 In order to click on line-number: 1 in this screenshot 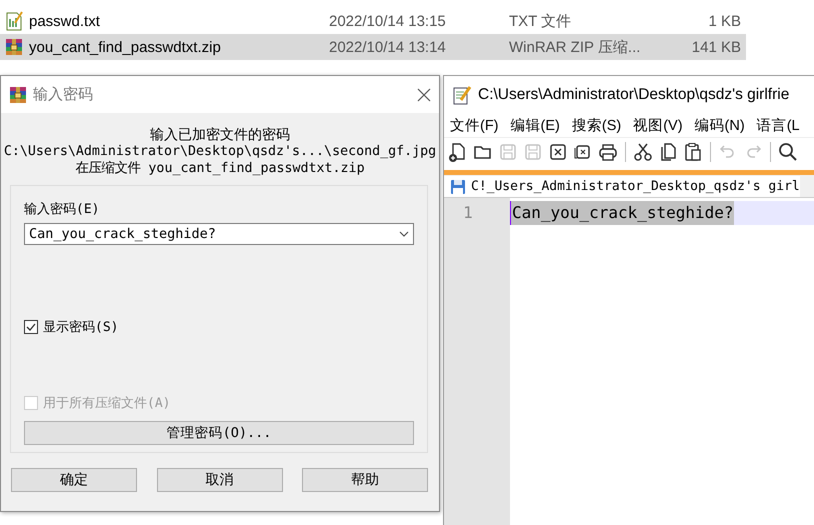, I will do `click(477, 213)`.